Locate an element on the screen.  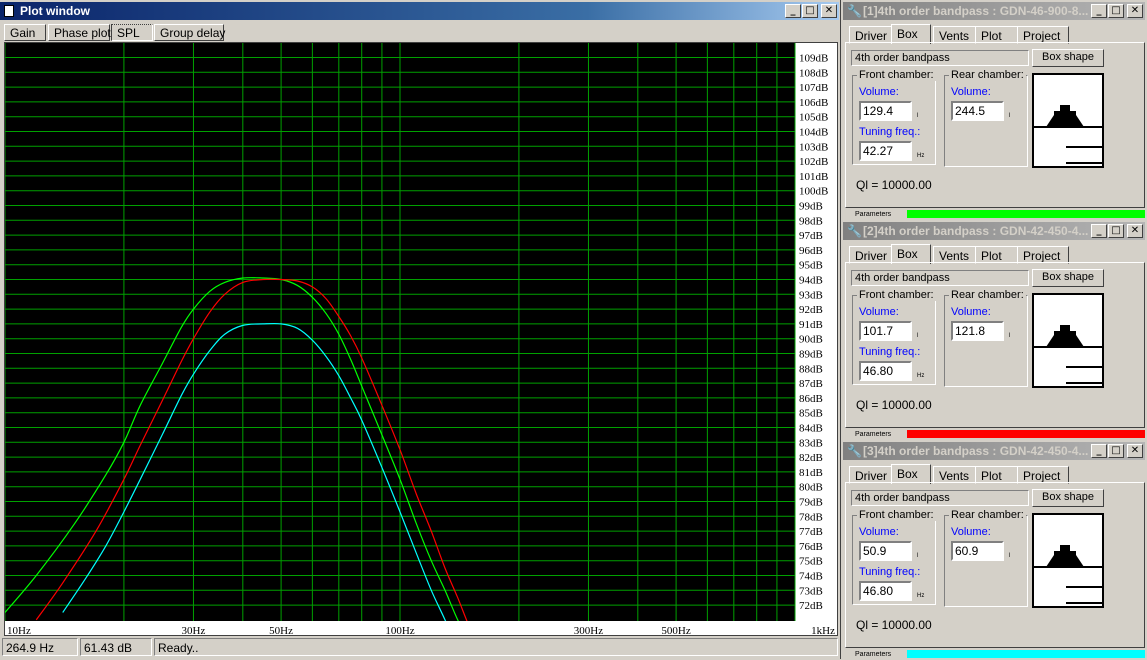
y-tick-label: 81dB is located at coordinates (811, 473).